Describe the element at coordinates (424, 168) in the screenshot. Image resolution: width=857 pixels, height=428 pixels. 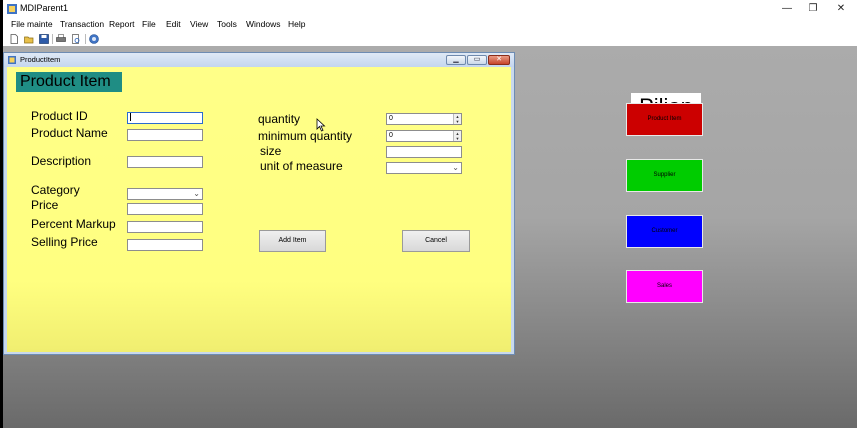
I see `unit-of-measure-select: ⌄` at that location.